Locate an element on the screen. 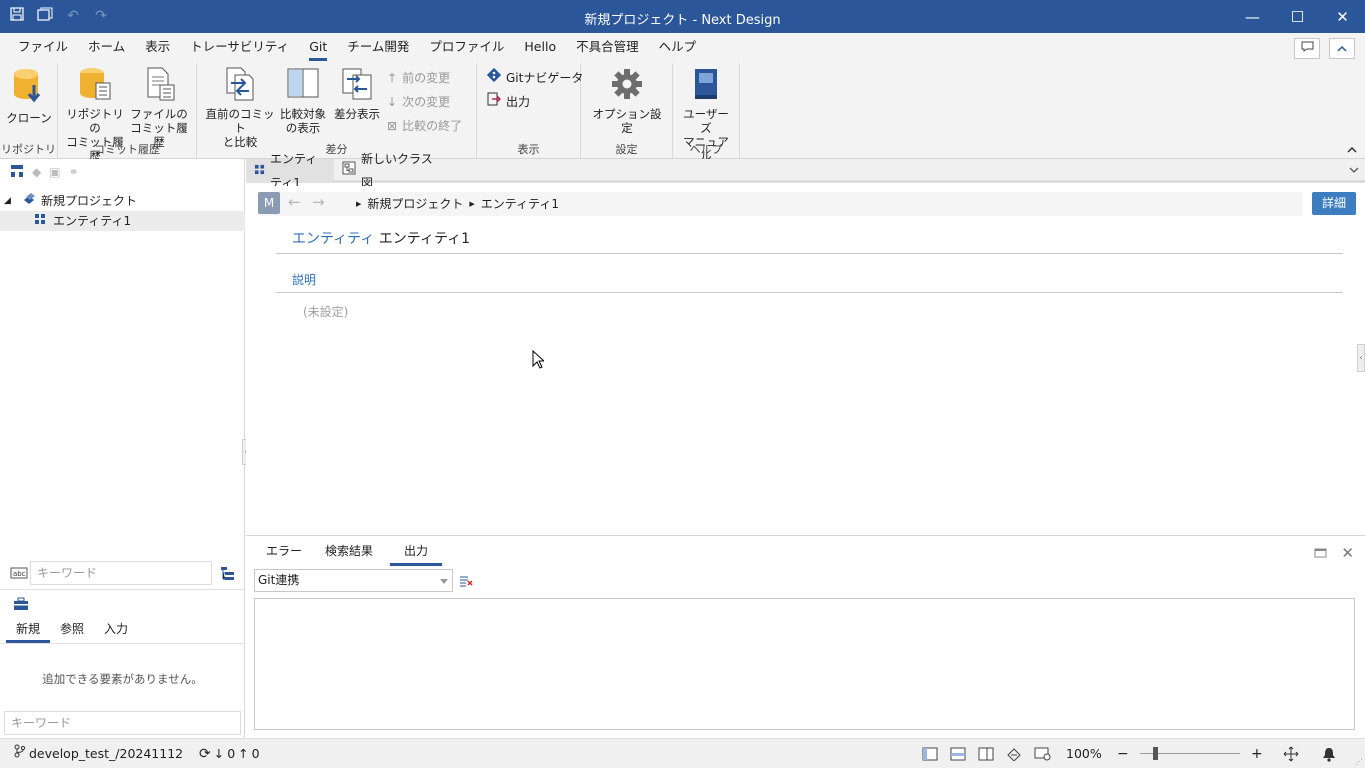  compare-last-label-1: 直前のコミット is located at coordinates (240, 121).